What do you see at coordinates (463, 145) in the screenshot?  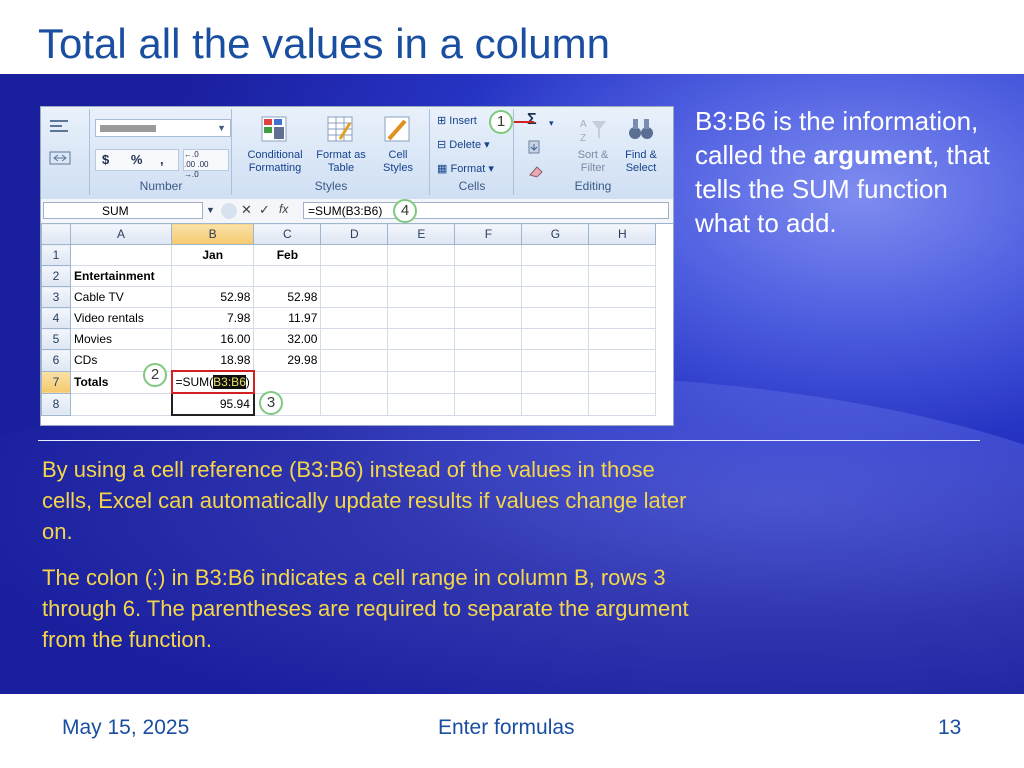 I see `delete-button: ⊟ Delete ▾` at bounding box center [463, 145].